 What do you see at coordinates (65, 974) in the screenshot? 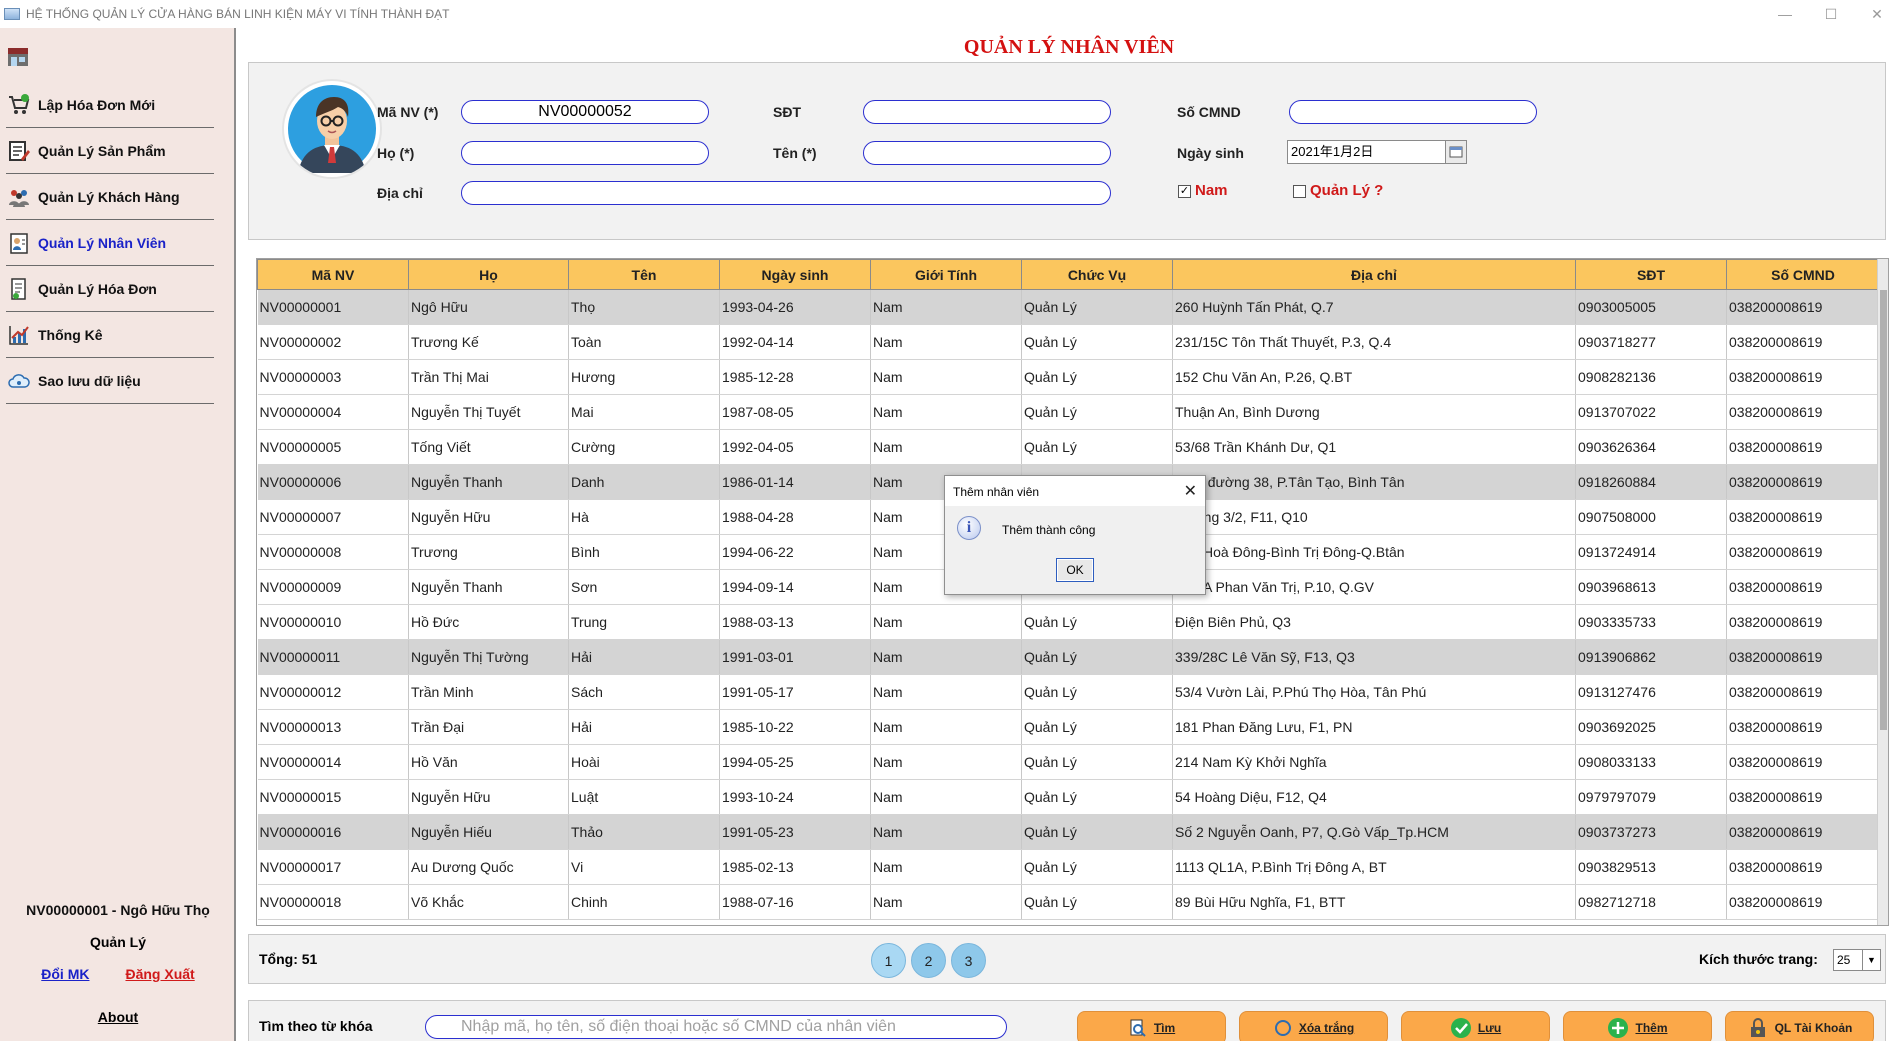
I see `change-password-link: Đổi MK` at bounding box center [65, 974].